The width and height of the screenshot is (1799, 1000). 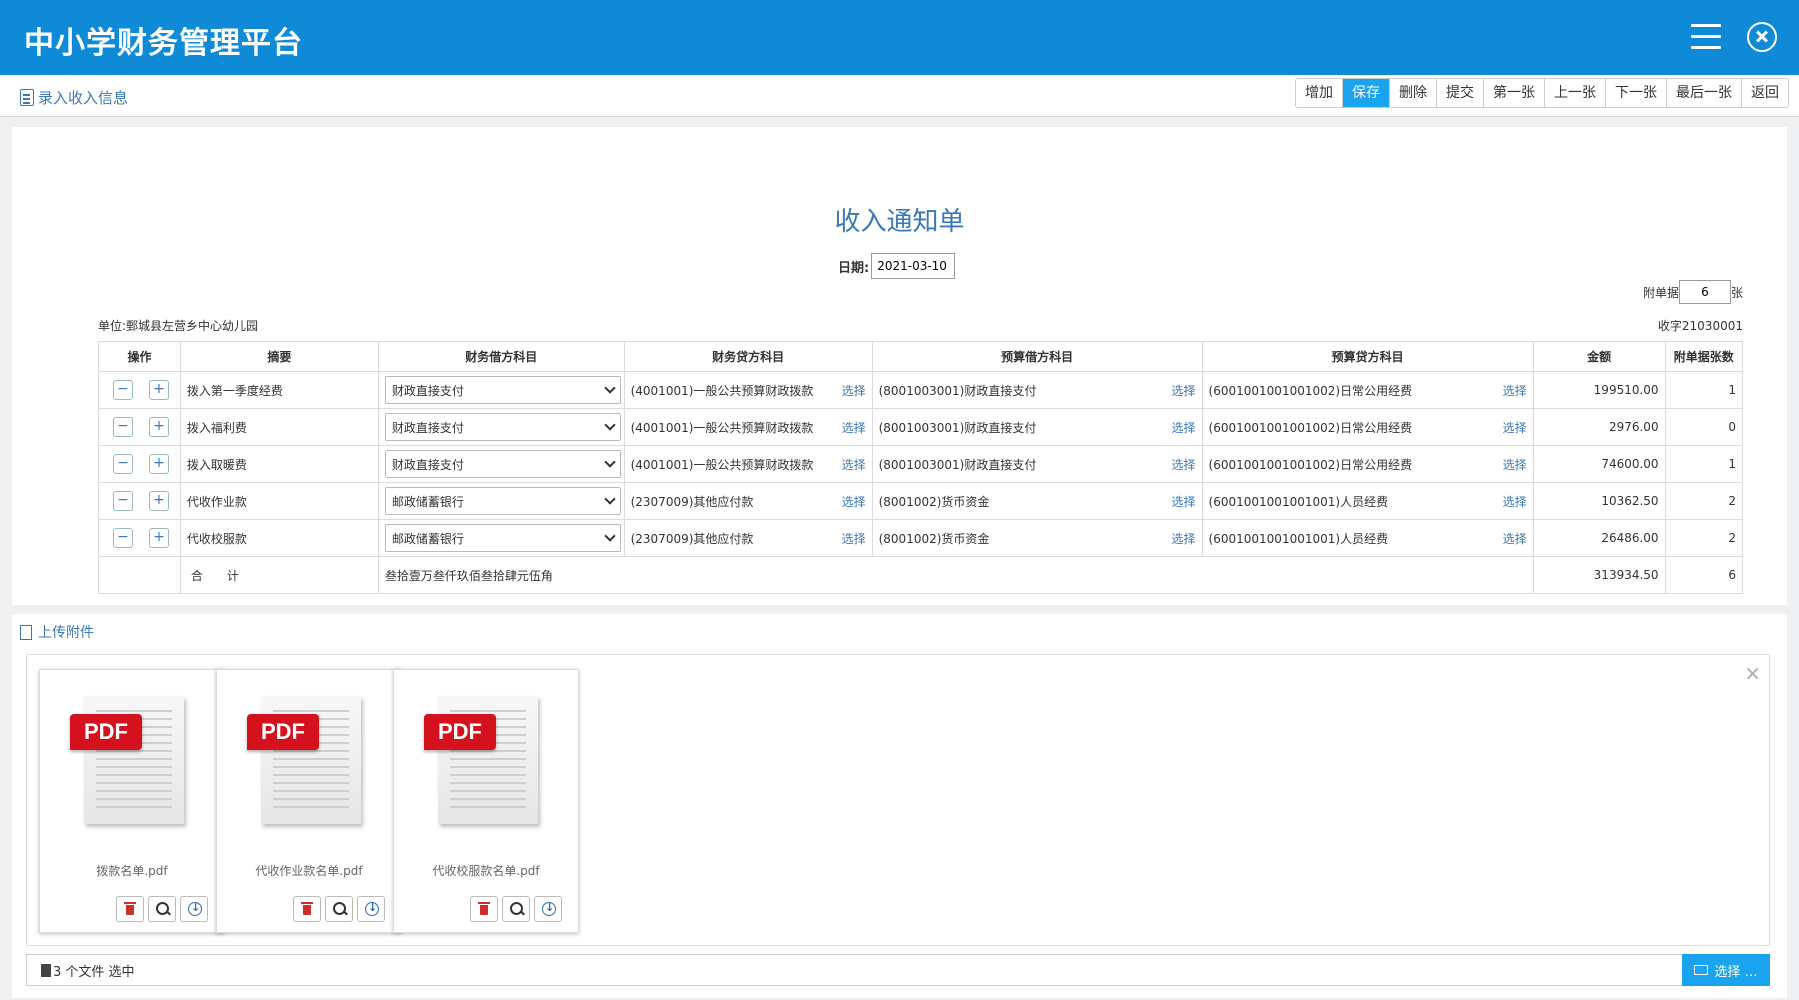 What do you see at coordinates (486, 871) in the screenshot?
I see `file-name: 代收校服款名单.pdf` at bounding box center [486, 871].